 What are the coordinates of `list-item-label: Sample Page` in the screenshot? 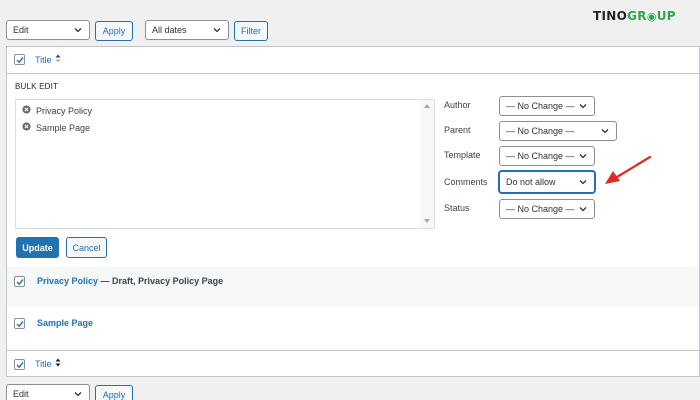 It's located at (63, 127).